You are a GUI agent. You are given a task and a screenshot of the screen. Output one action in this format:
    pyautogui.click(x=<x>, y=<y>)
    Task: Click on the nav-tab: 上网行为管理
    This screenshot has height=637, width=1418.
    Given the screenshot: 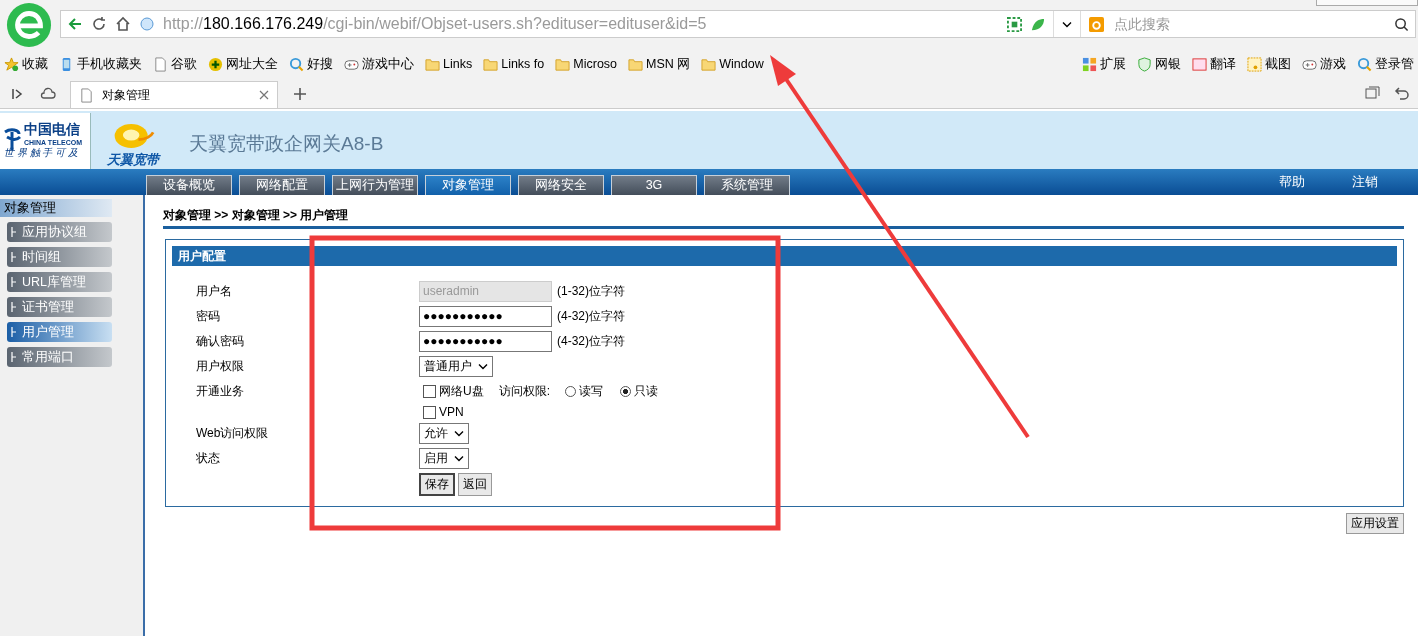 What is the action you would take?
    pyautogui.click(x=375, y=185)
    